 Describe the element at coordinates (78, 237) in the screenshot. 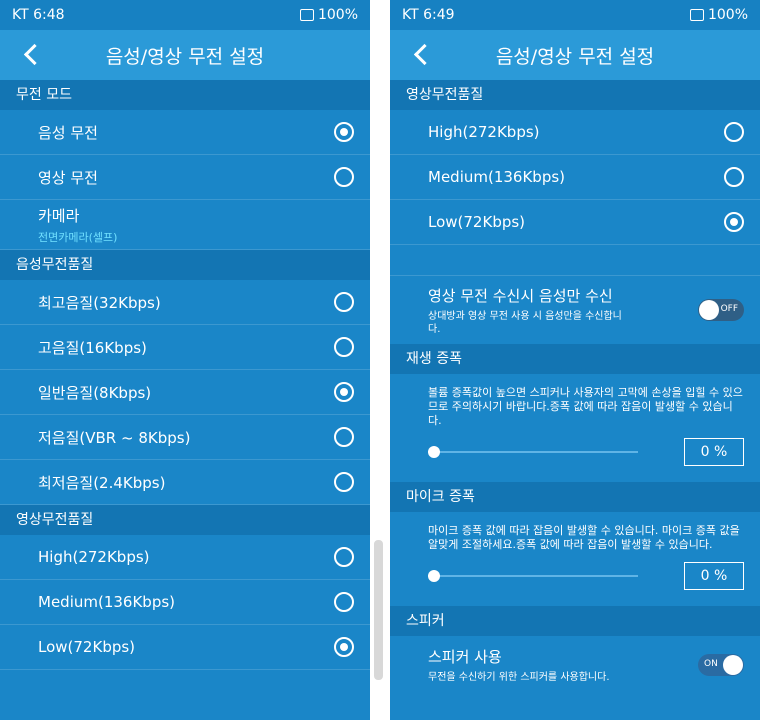

I see `camera-value: 전면카메라(셀프)` at that location.